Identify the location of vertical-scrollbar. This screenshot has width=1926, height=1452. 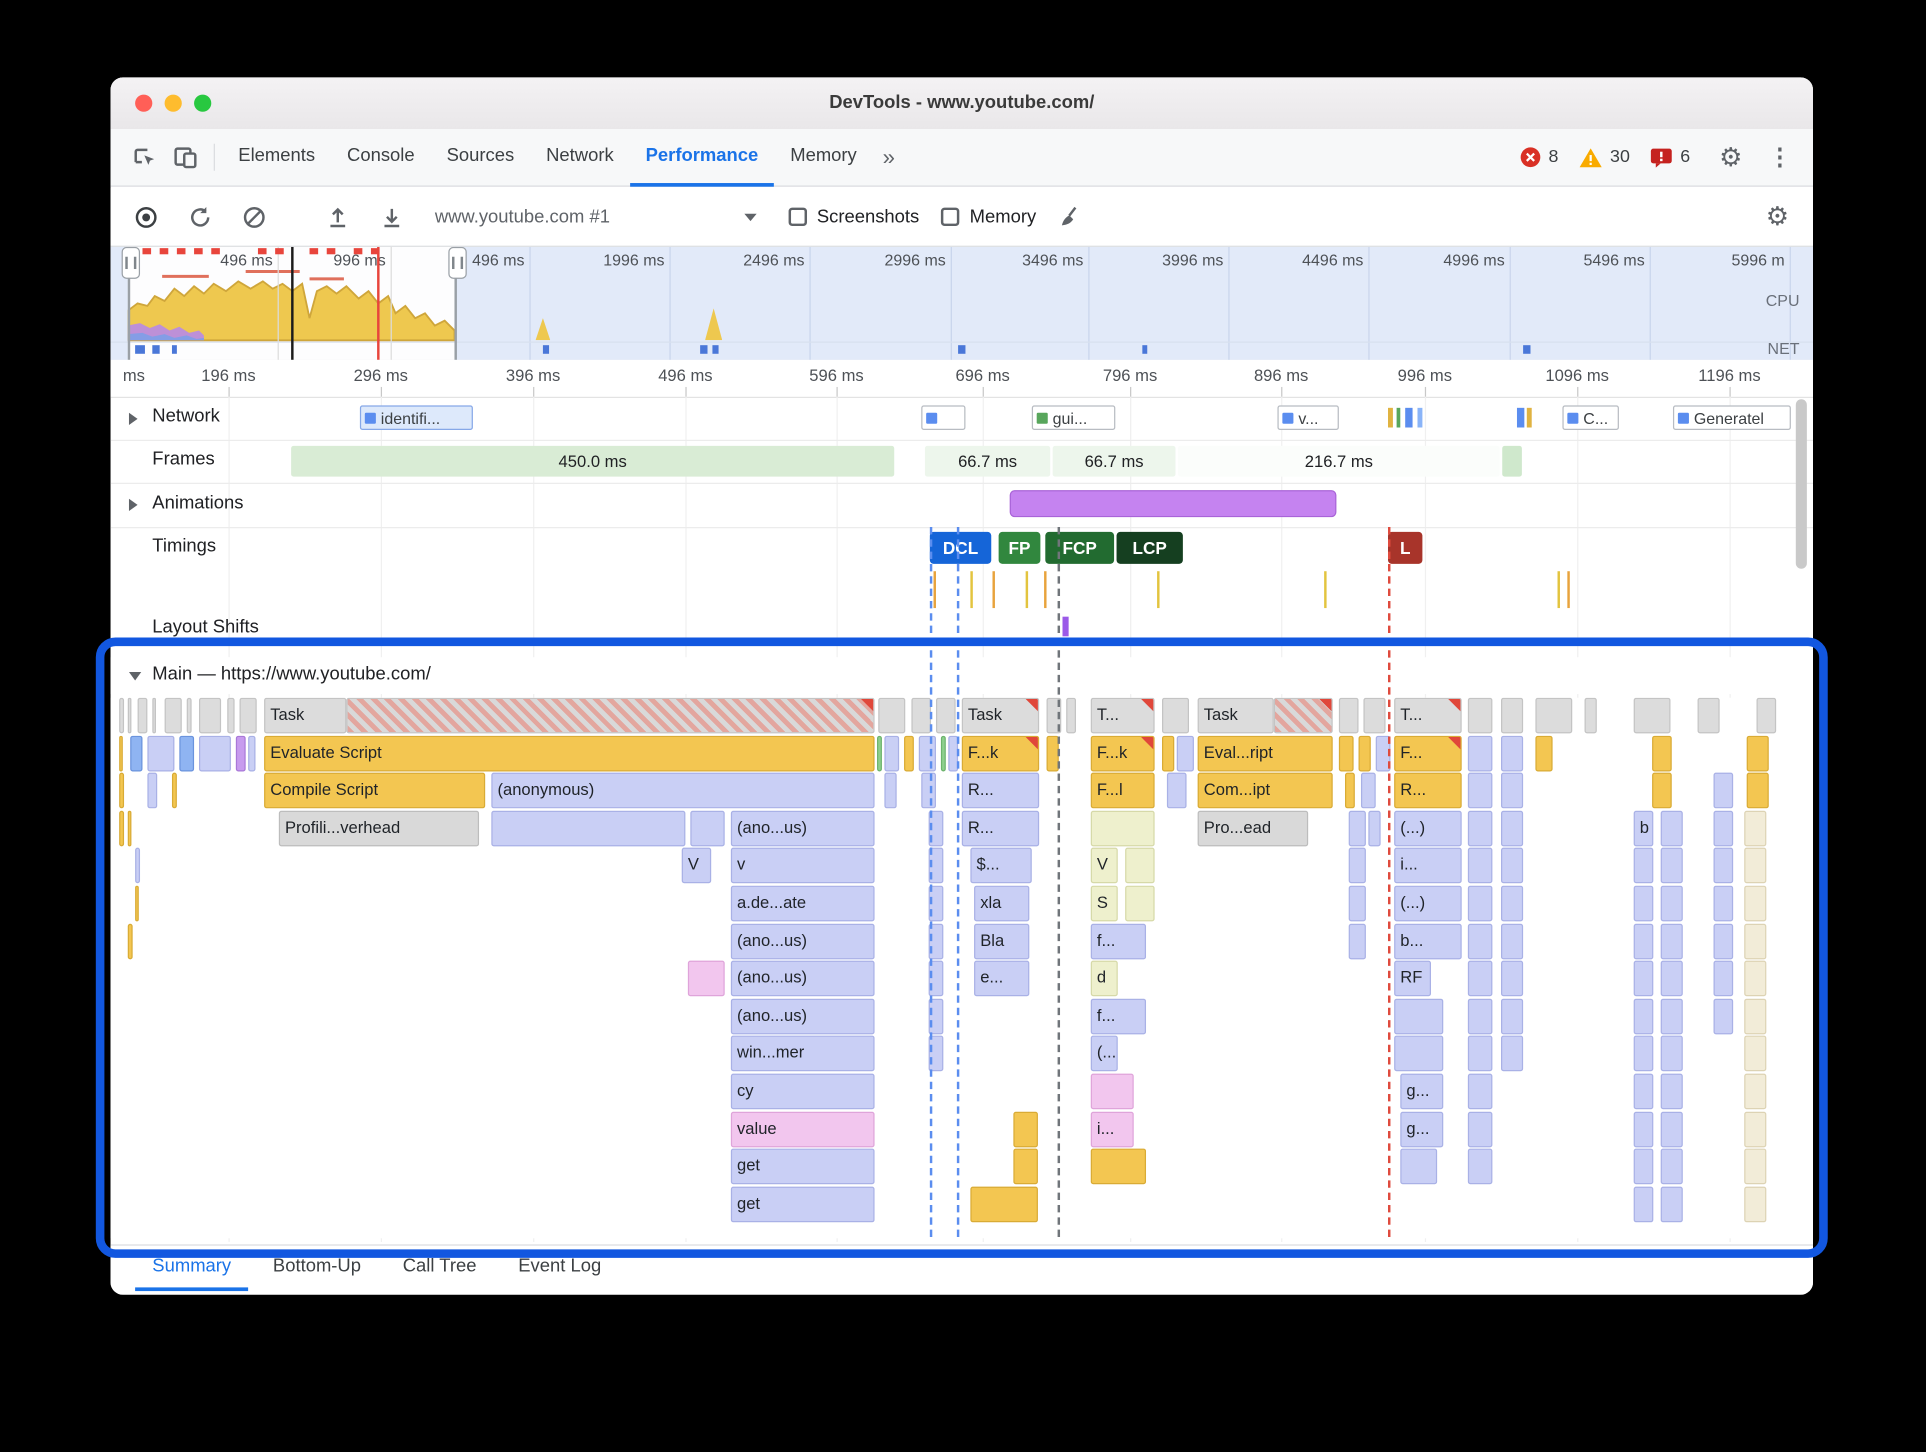
(1801, 484).